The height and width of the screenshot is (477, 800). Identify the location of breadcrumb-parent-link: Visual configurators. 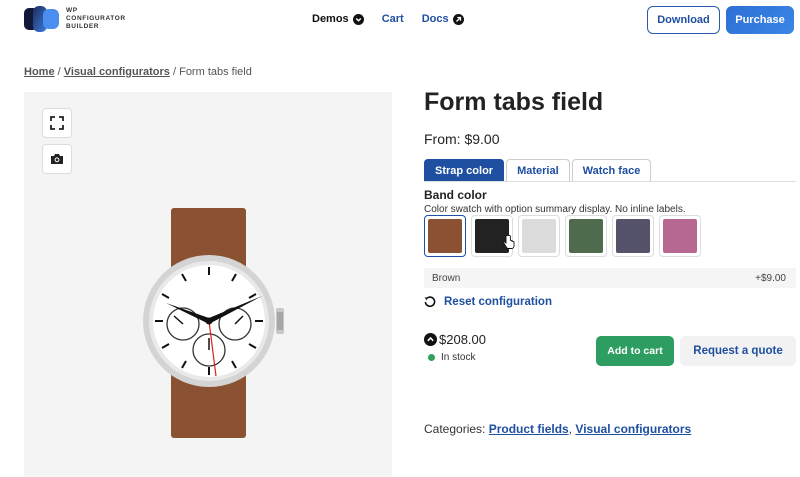
(117, 72).